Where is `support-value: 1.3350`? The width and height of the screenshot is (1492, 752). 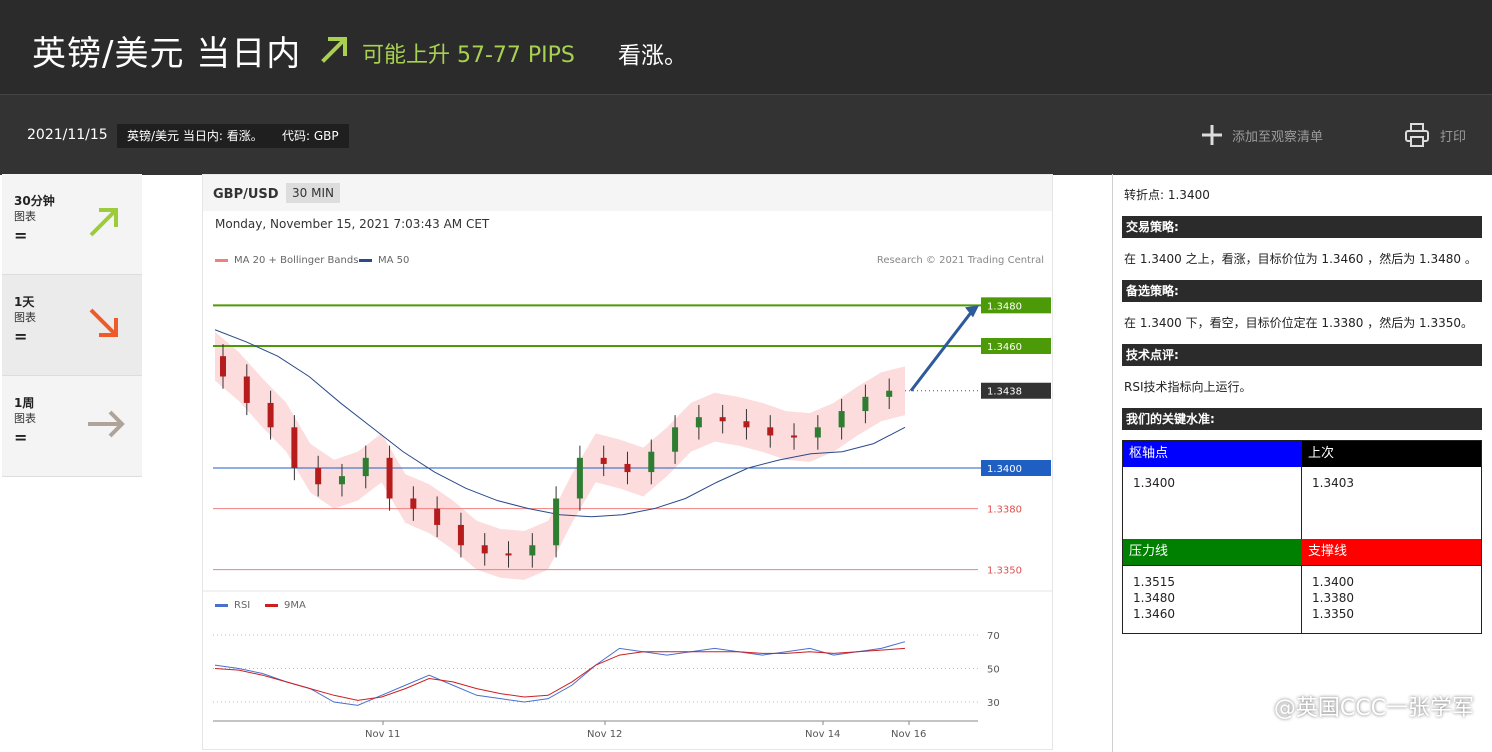
support-value: 1.3350 is located at coordinates (1333, 614).